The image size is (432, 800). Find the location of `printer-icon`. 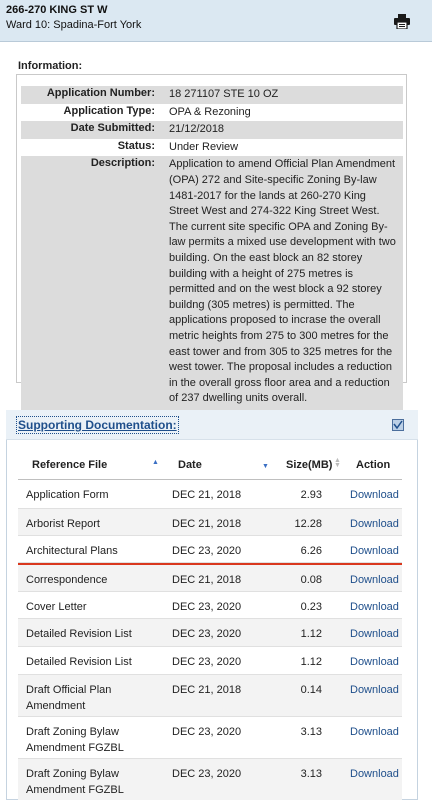

printer-icon is located at coordinates (402, 21).